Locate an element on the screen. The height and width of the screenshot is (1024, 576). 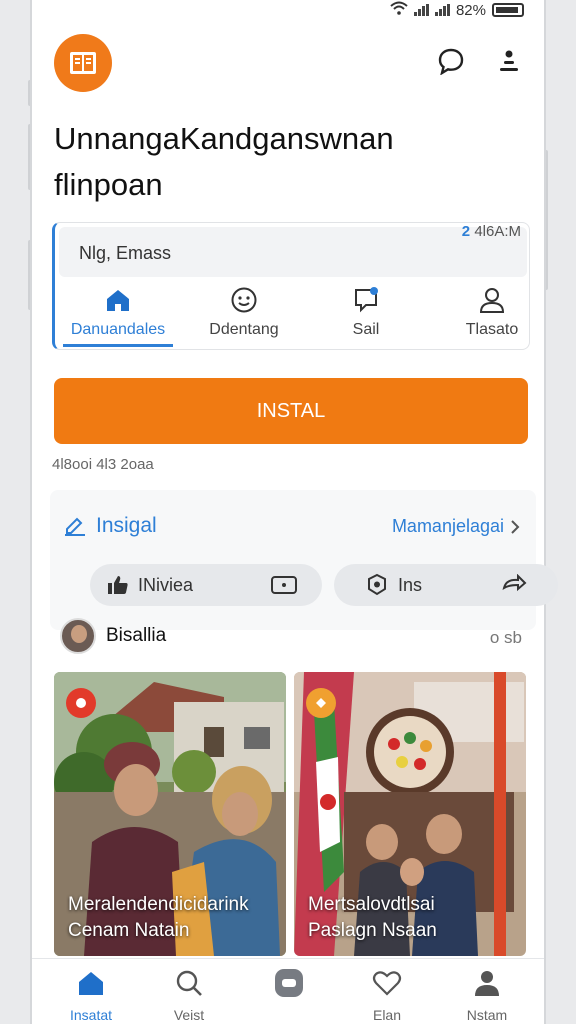
card-2-caption-line-1: Mertsalovdtlsai is located at coordinates (371, 904).